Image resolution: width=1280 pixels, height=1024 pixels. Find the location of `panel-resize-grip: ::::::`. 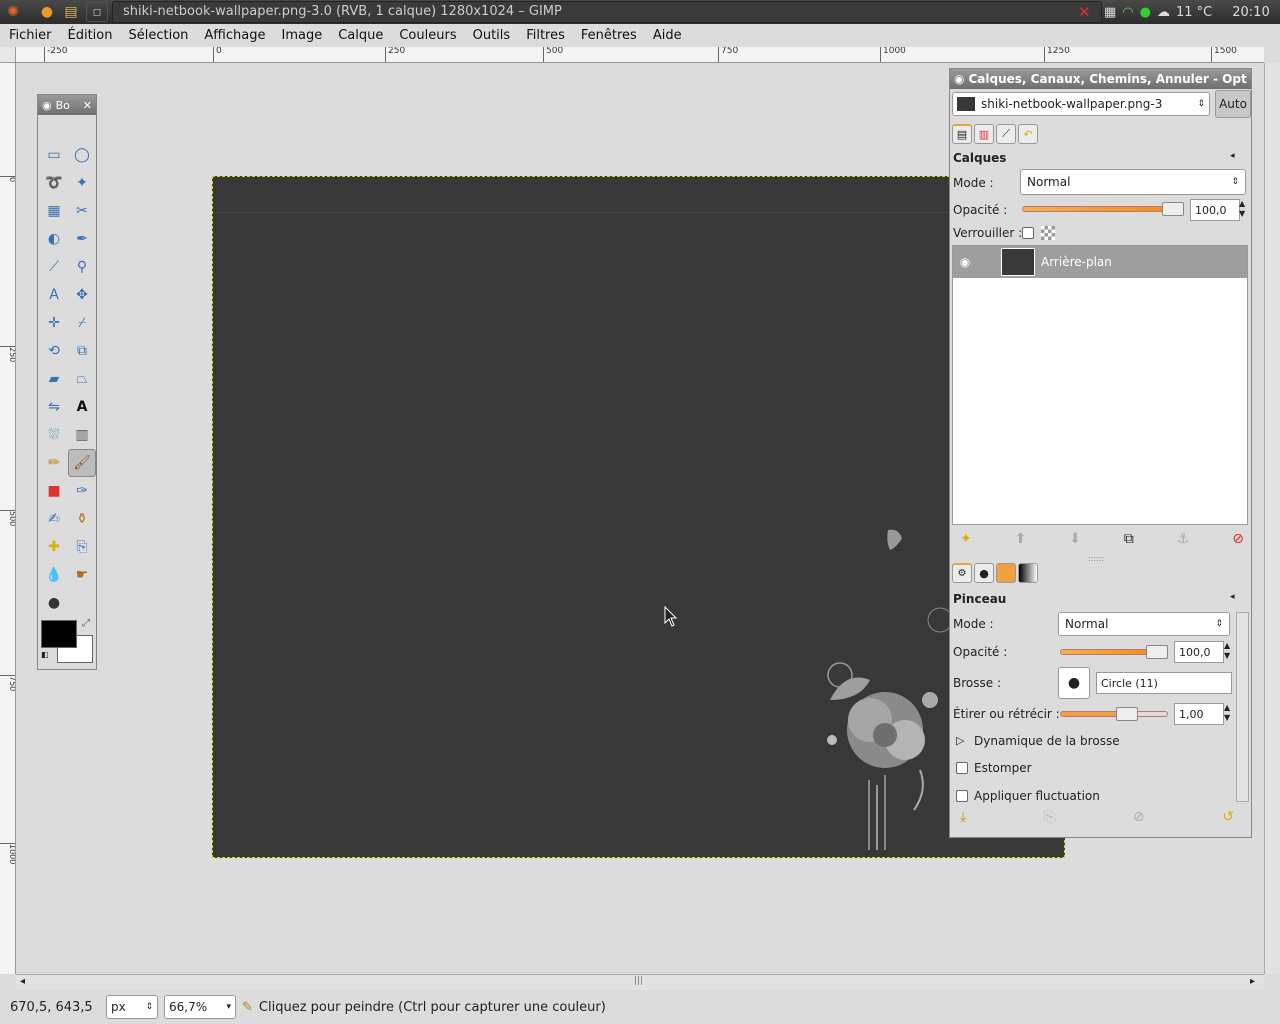

panel-resize-grip: :::::: is located at coordinates (1096, 558).